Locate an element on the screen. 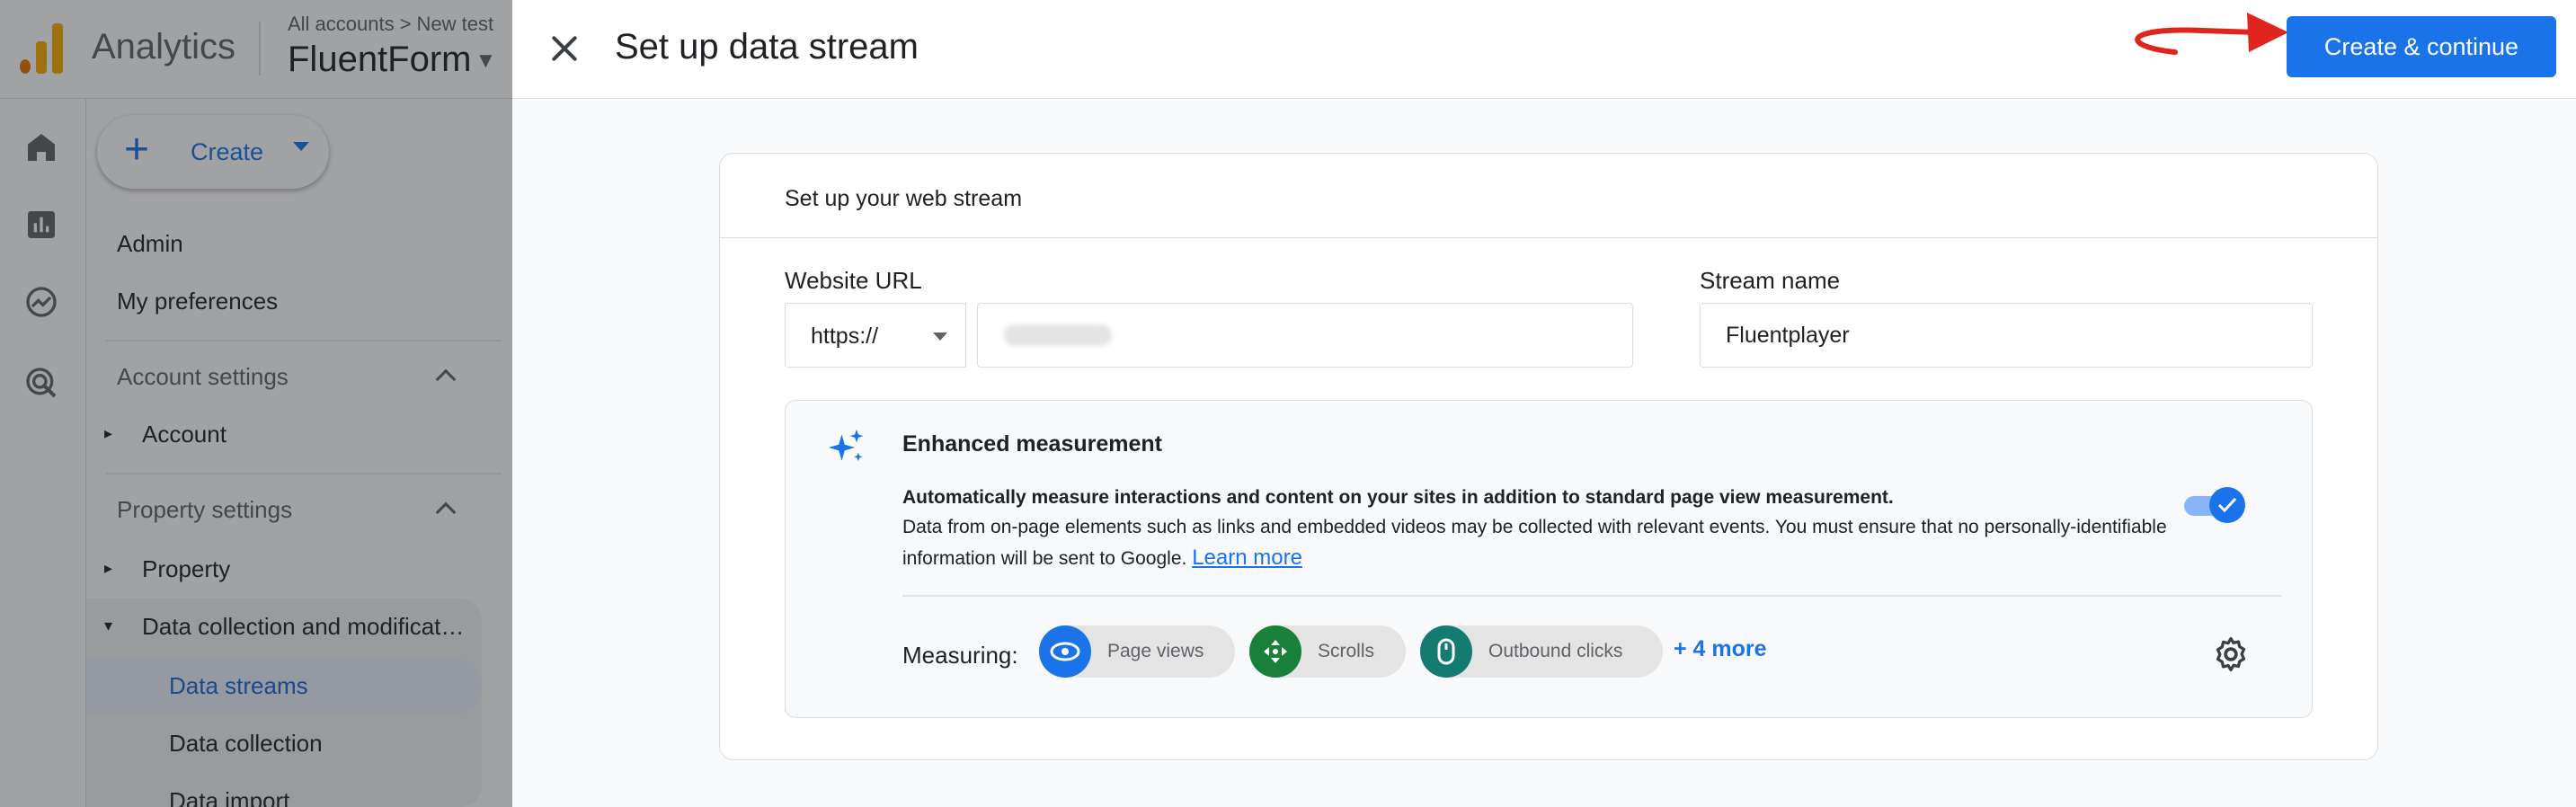 The image size is (2576, 807). toggle-knob is located at coordinates (2227, 505).